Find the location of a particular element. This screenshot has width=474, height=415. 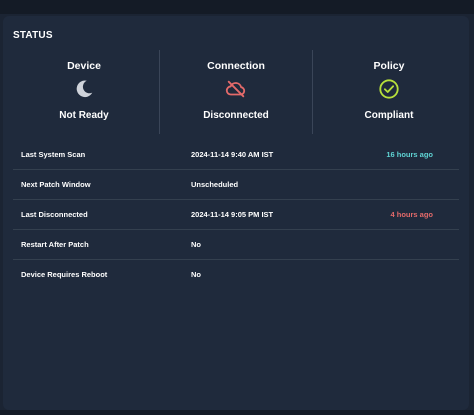

detail-row-next-patch-window: Next Patch Window Unscheduled is located at coordinates (236, 185).